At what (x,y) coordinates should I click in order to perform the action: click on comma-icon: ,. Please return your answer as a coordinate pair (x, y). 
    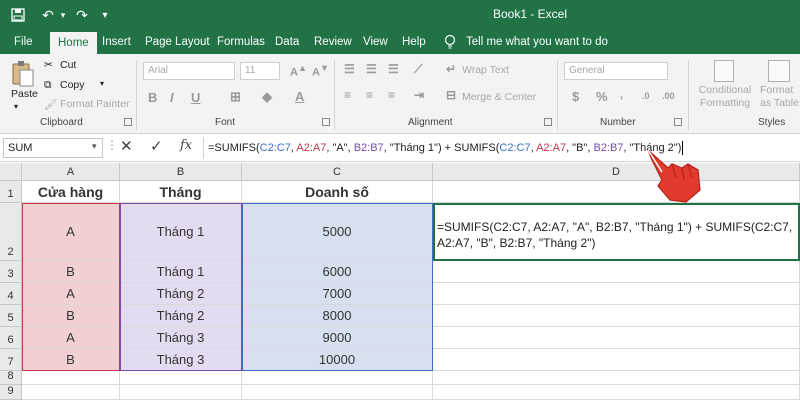
    Looking at the image, I should click on (621, 95).